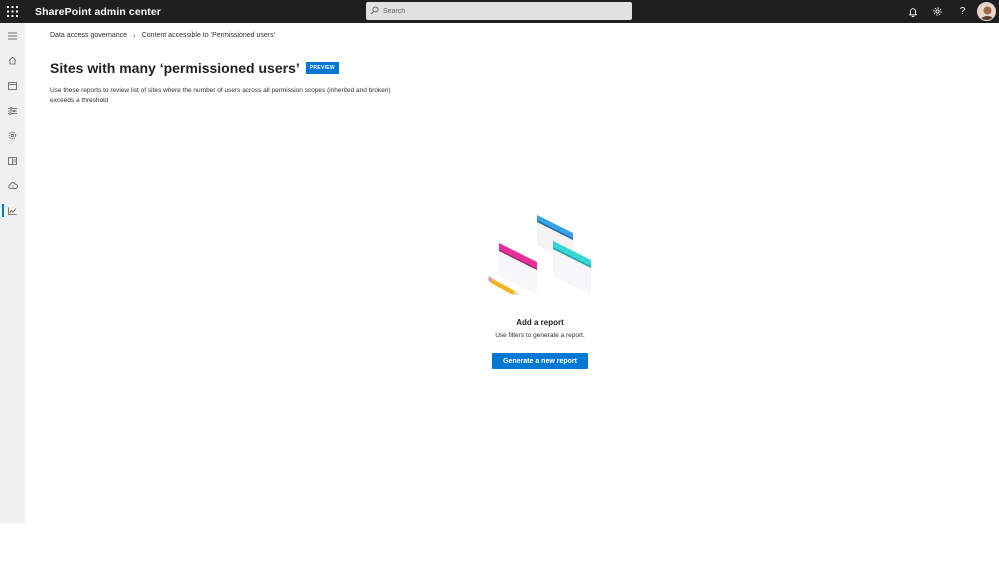 The width and height of the screenshot is (999, 562). I want to click on preview-badge: PREVIEW, so click(322, 68).